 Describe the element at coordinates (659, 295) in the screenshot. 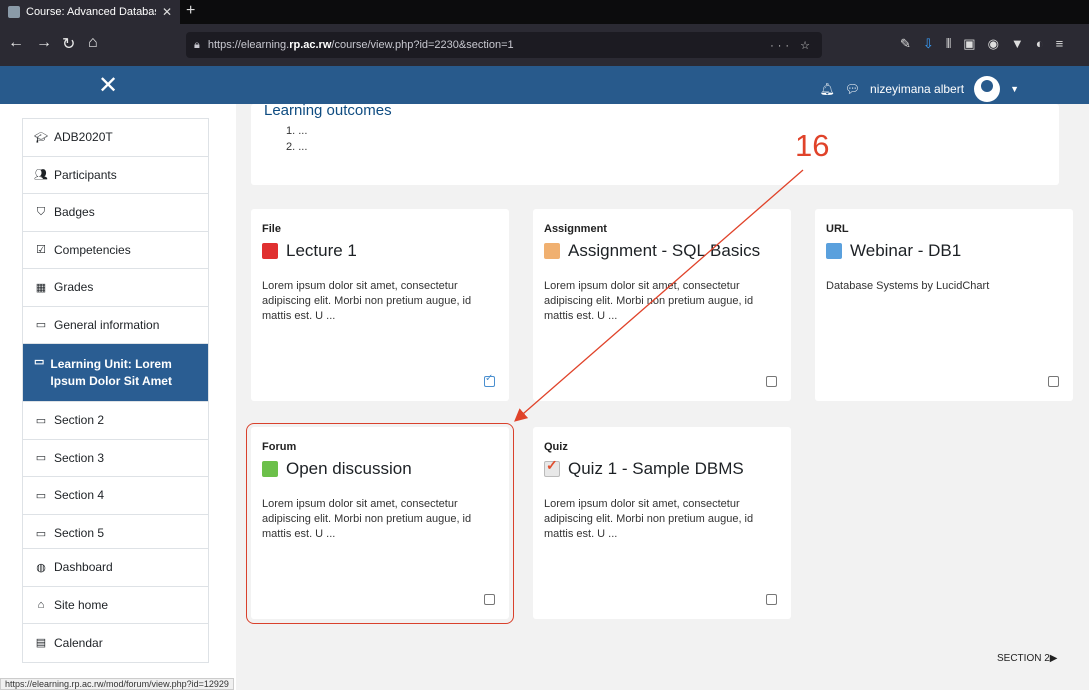

I see `annotation-arrow` at that location.